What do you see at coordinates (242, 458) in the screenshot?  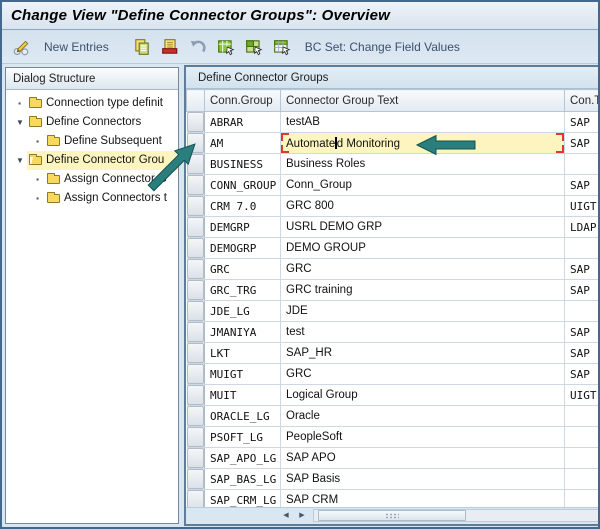 I see `conn-group-cell: SAP_APO_LG` at bounding box center [242, 458].